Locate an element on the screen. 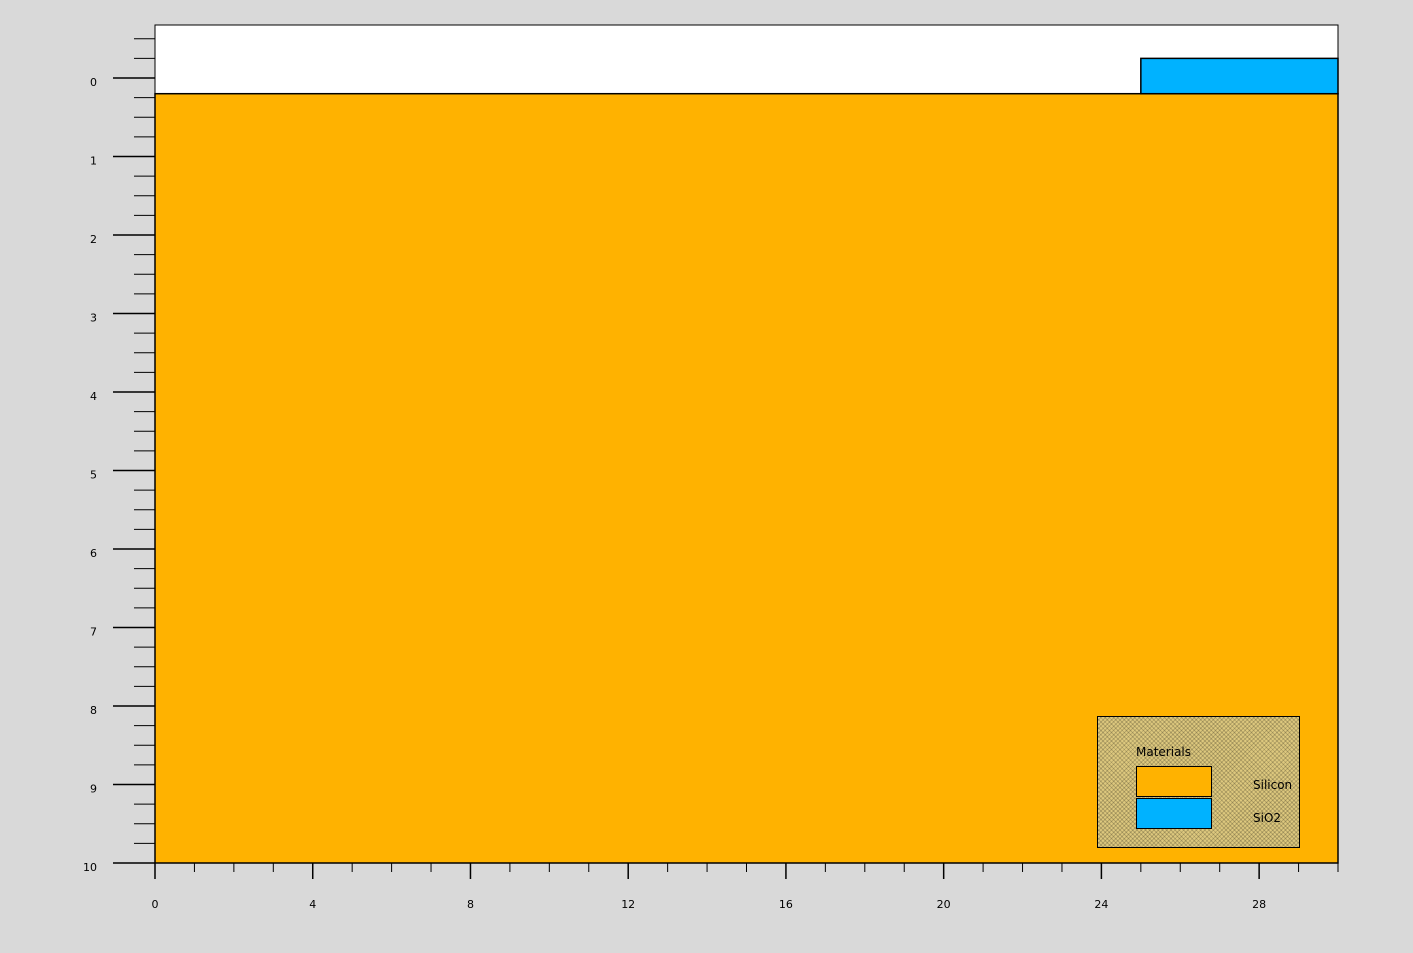 This screenshot has width=1413, height=953. legend-title: Materials is located at coordinates (1164, 752).